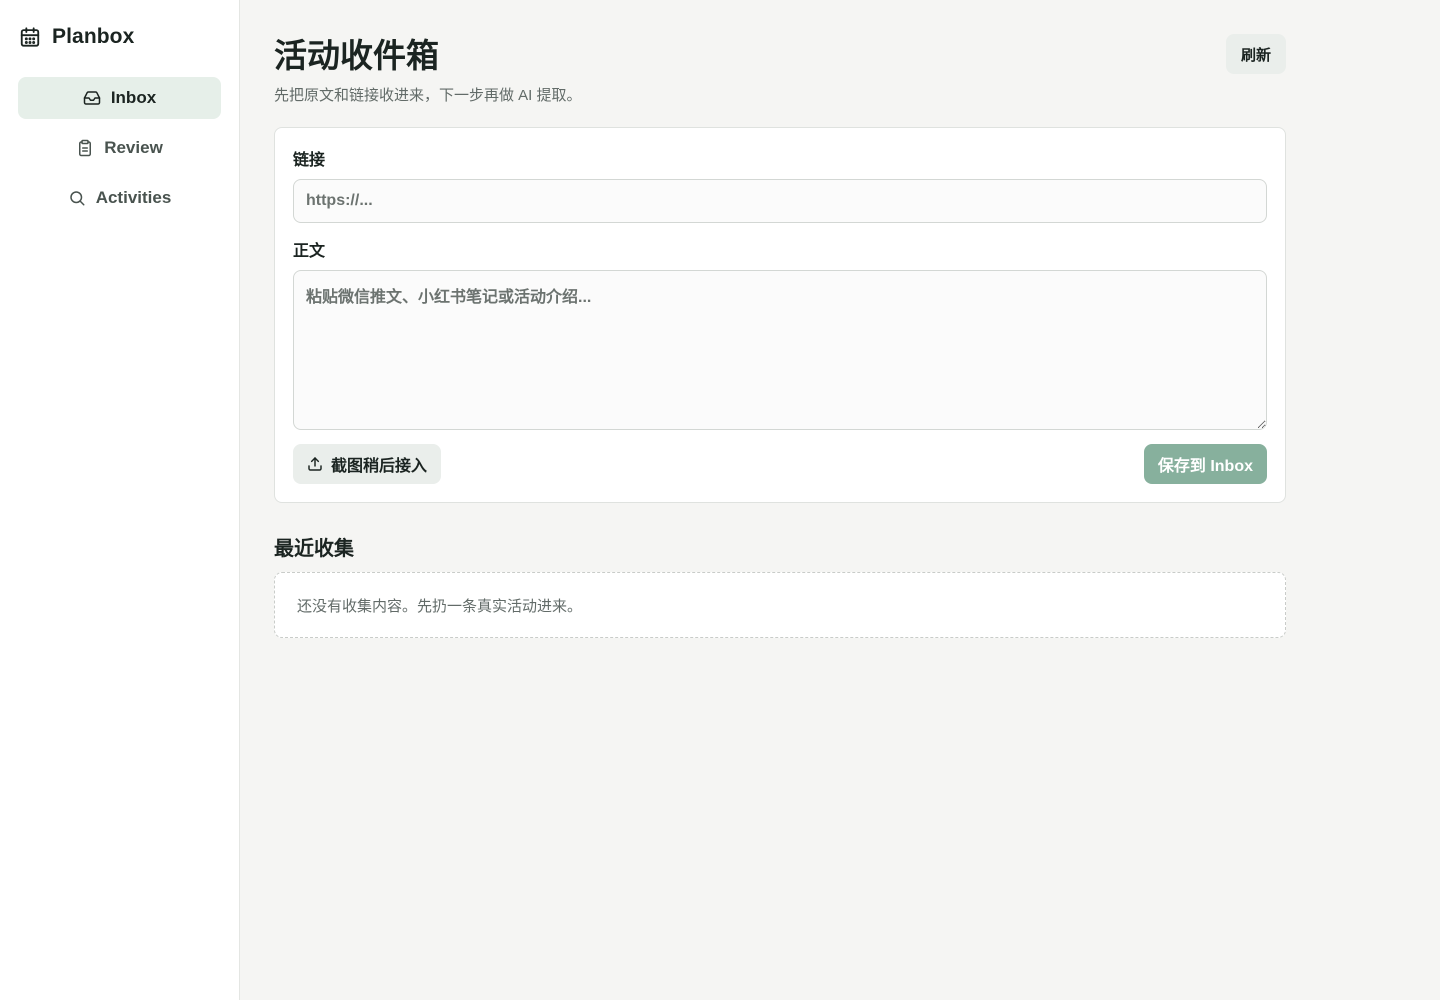 This screenshot has width=1440, height=1000. What do you see at coordinates (309, 160) in the screenshot?
I see `link-label: 链接` at bounding box center [309, 160].